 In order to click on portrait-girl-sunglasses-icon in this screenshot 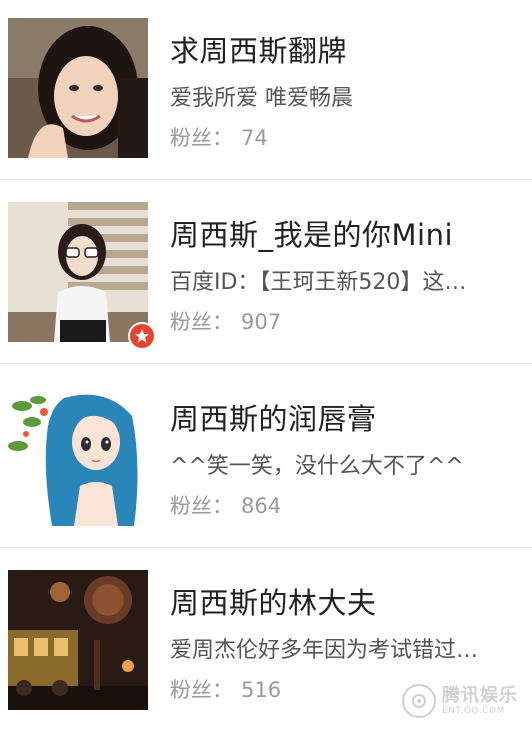, I will do `click(78, 272)`.